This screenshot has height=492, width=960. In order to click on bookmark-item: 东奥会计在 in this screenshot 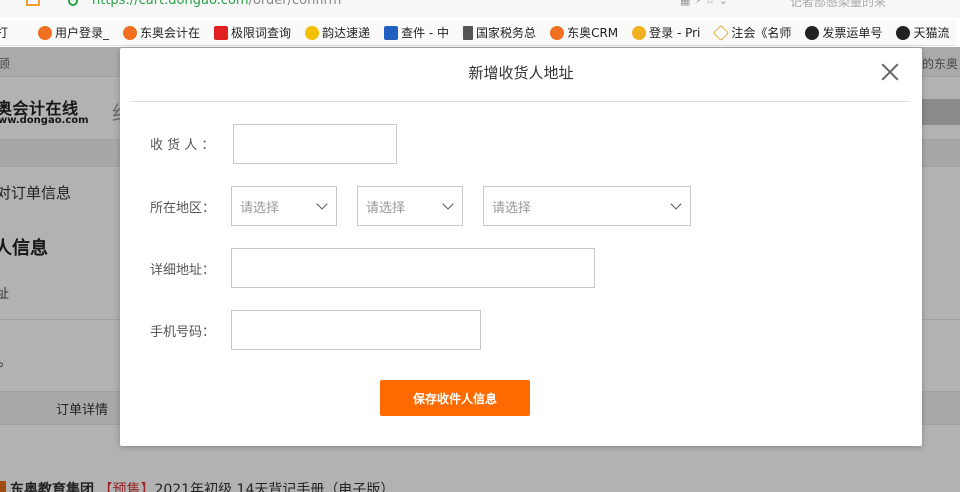, I will do `click(161, 32)`.